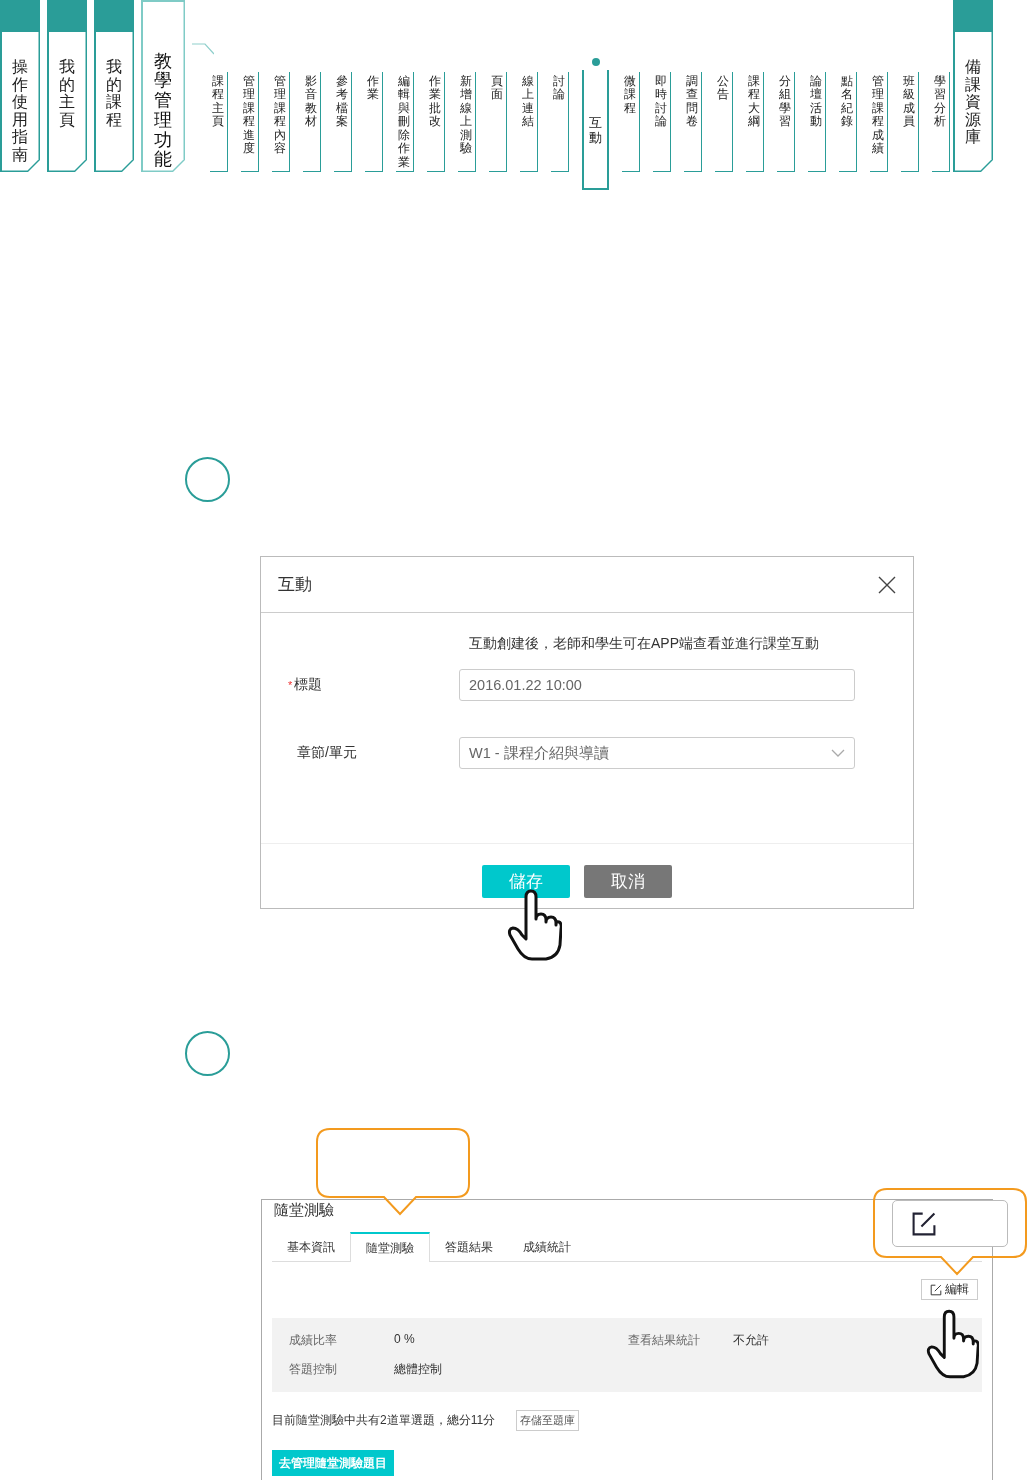  Describe the element at coordinates (469, 1247) in the screenshot. I see `panel-tab: 答題結果` at that location.